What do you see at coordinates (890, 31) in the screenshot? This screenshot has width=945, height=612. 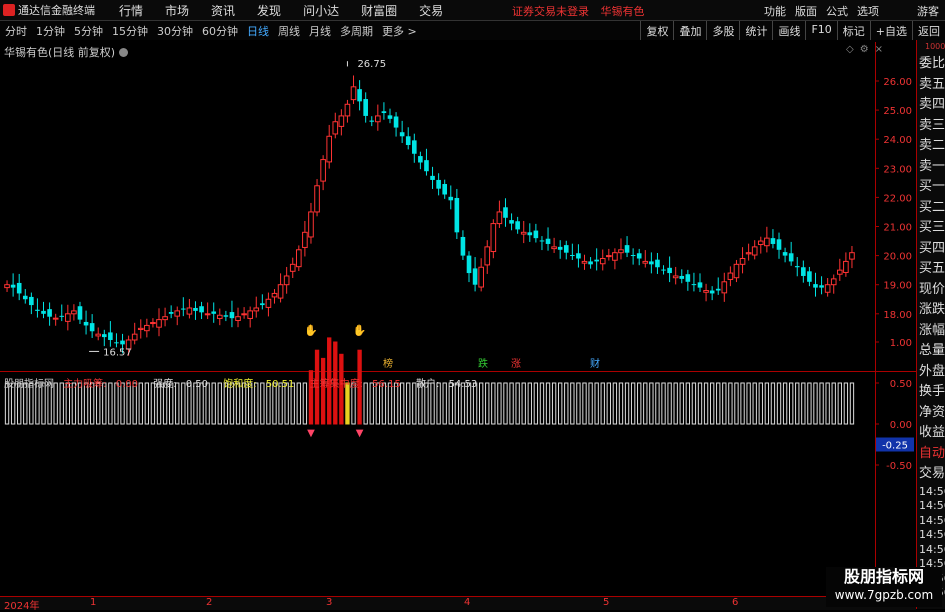 I see `add-watchlist-button: +自选` at bounding box center [890, 31].